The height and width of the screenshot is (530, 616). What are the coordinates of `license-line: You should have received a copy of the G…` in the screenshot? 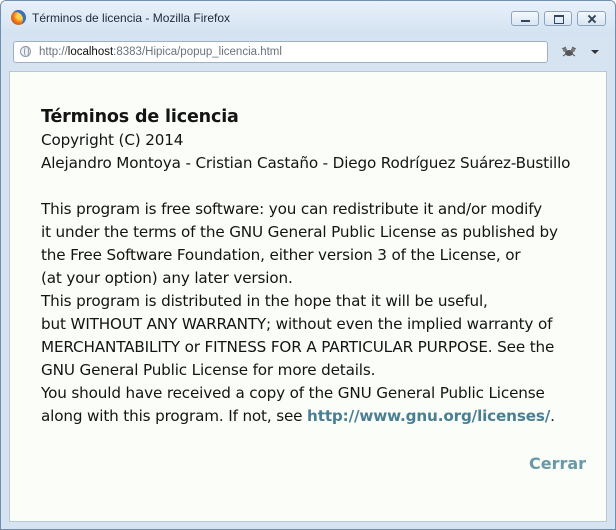 It's located at (293, 393).